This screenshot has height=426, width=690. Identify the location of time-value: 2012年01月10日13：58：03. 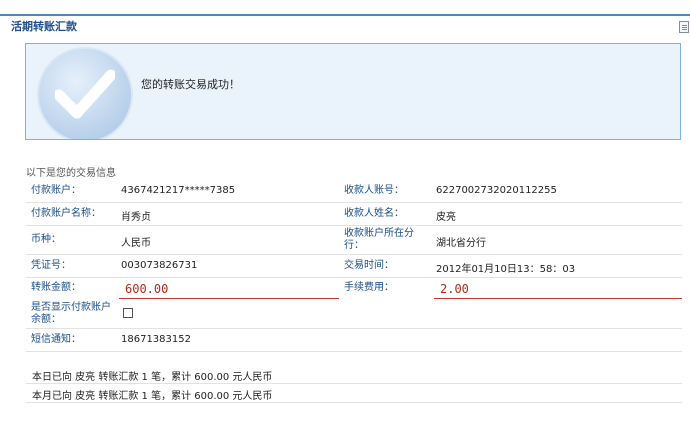
(506, 269).